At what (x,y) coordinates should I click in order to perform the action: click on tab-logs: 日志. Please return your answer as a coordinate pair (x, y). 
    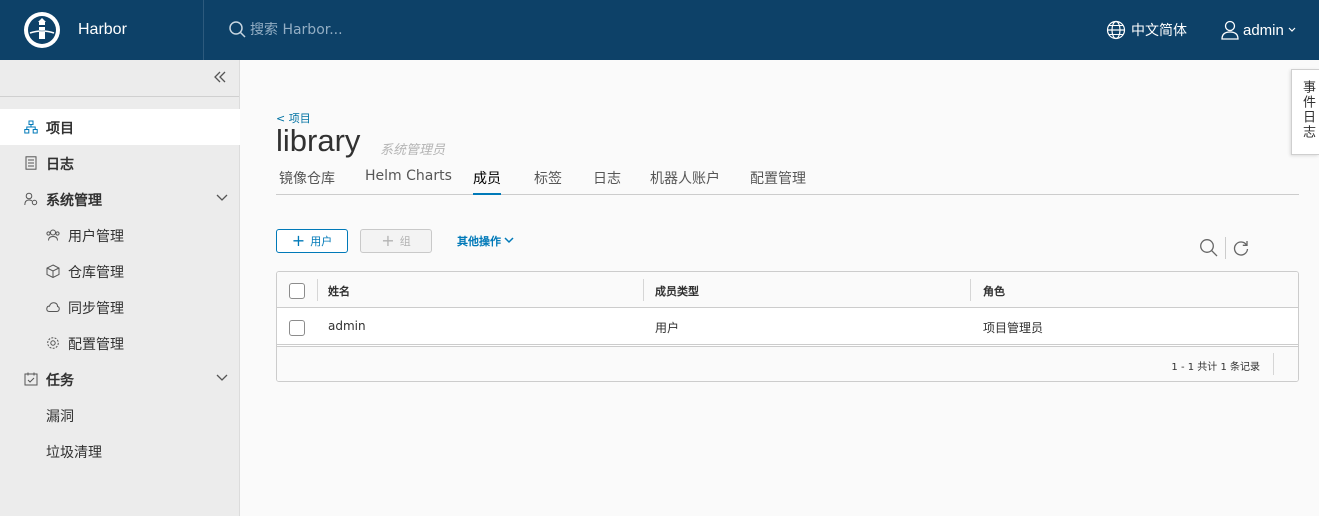
    Looking at the image, I should click on (607, 181).